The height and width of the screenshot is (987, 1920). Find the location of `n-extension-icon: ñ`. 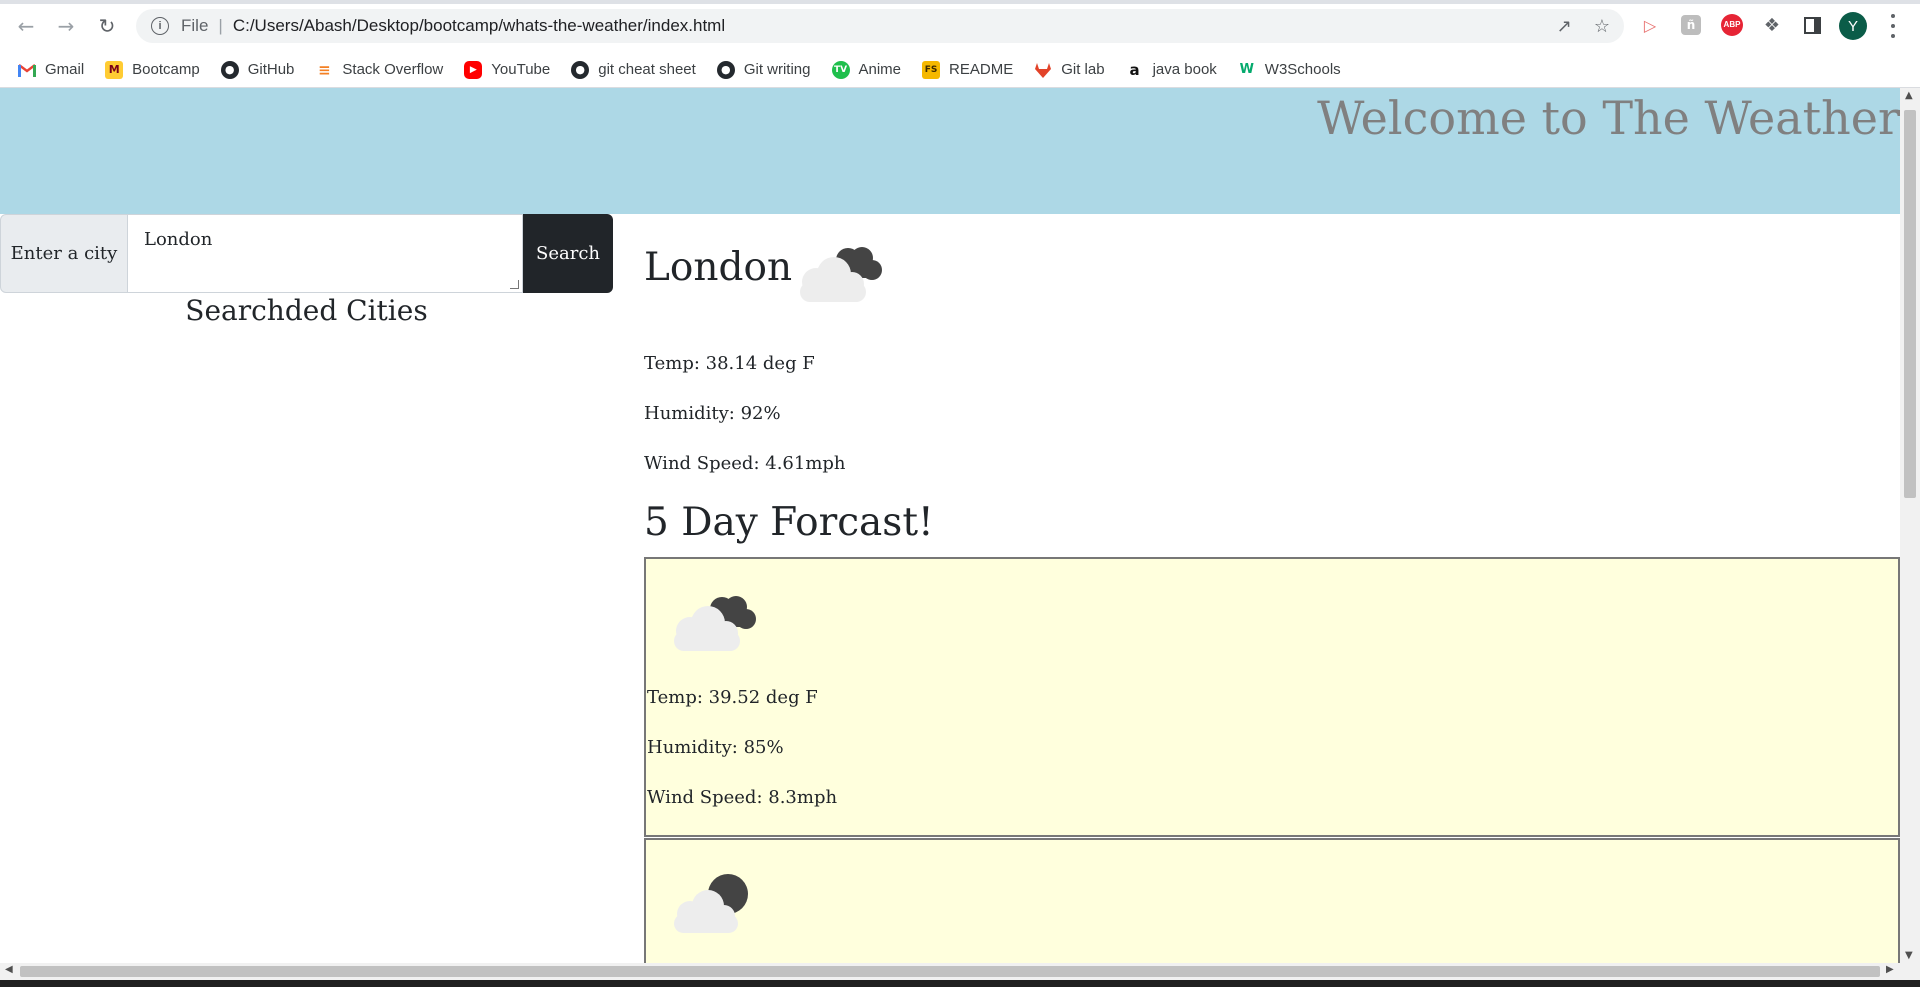

n-extension-icon: ñ is located at coordinates (1691, 25).